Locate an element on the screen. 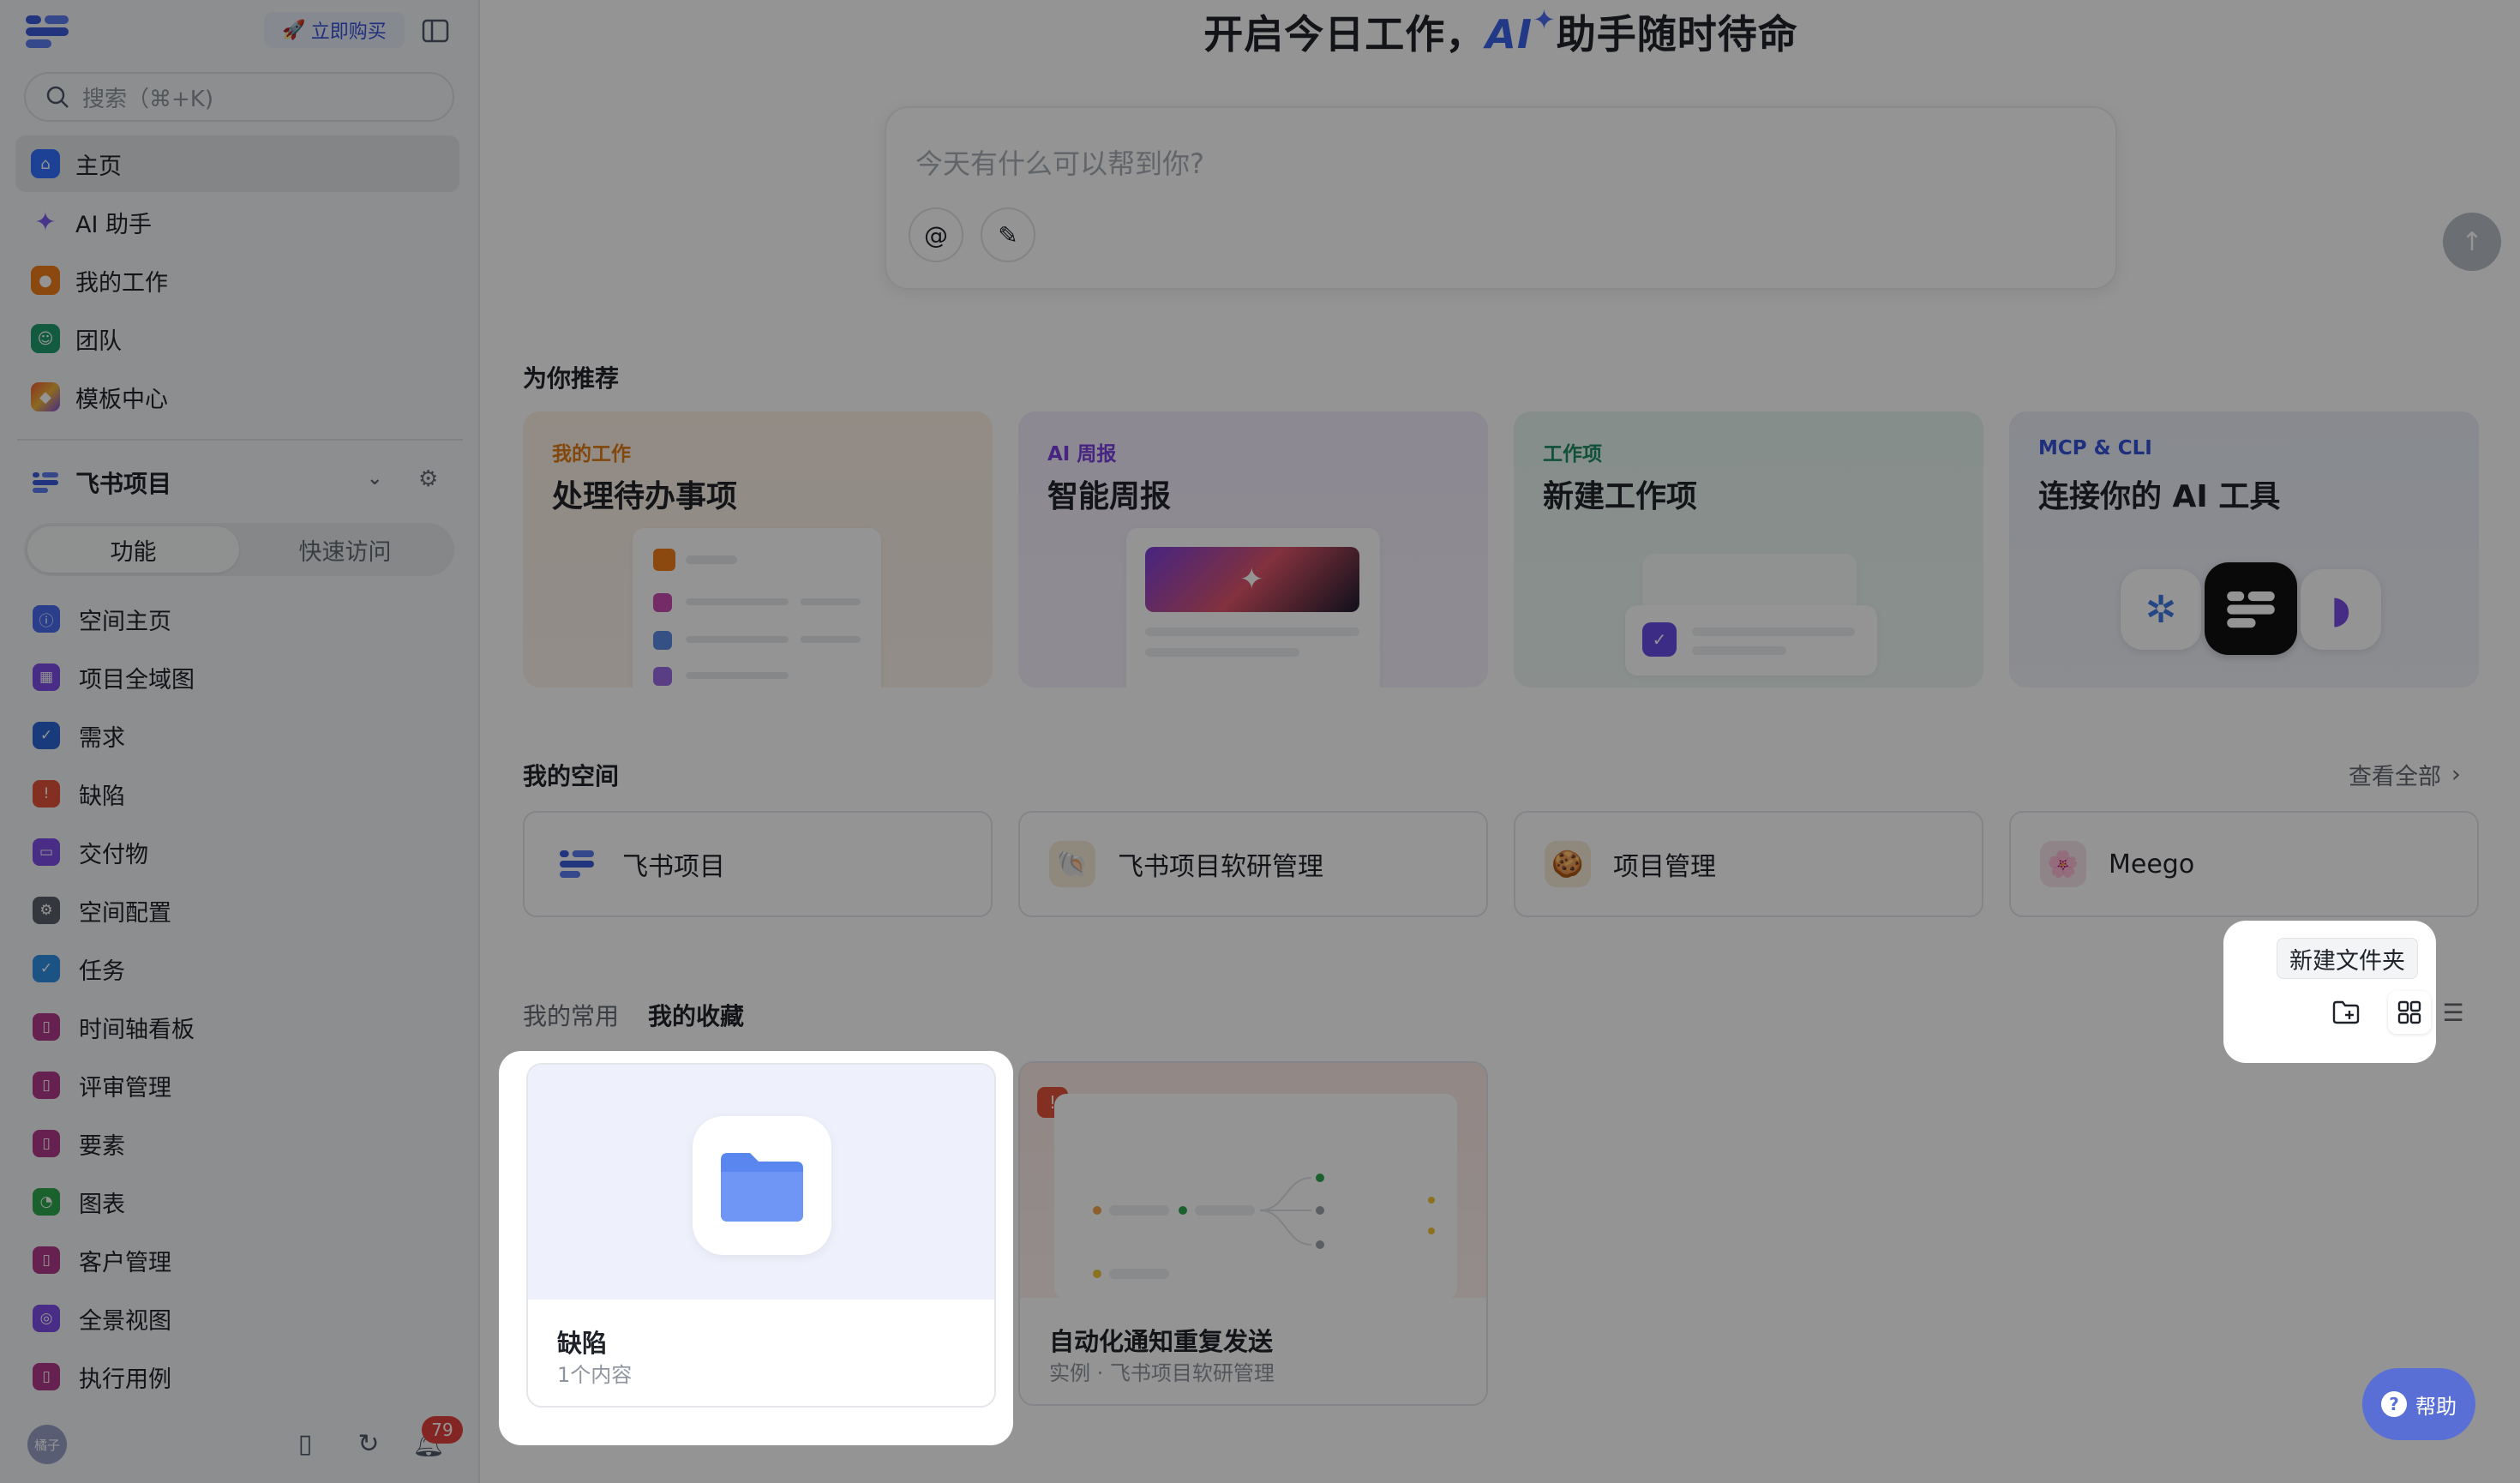 This screenshot has height=1483, width=2520. func-label: 交付物 is located at coordinates (114, 854).